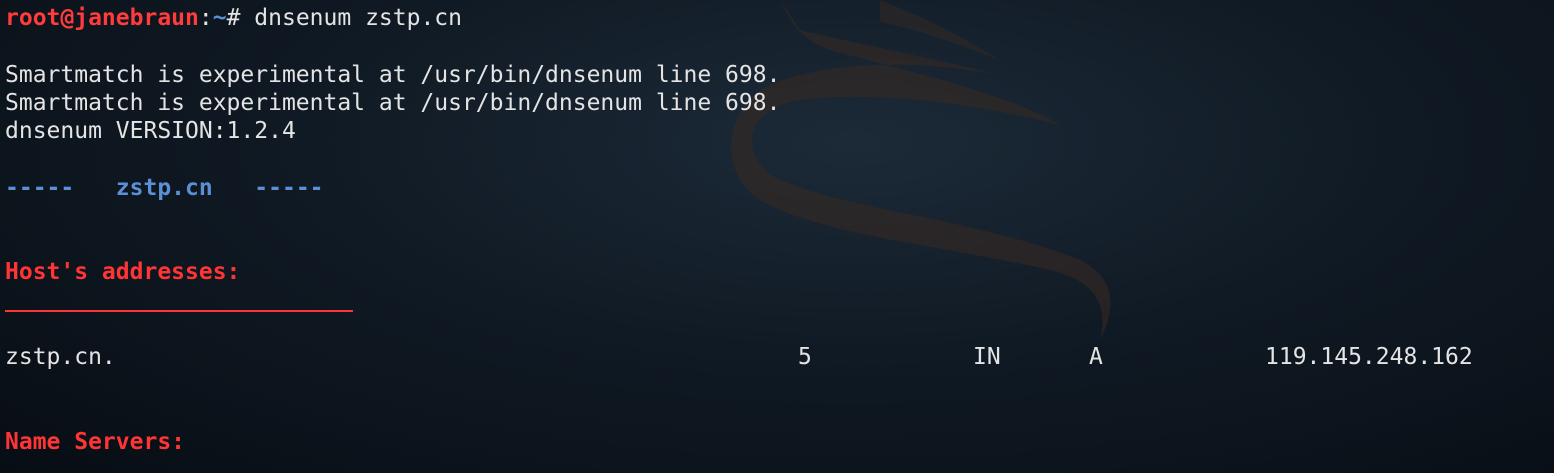 The height and width of the screenshot is (473, 1554). What do you see at coordinates (60, 357) in the screenshot?
I see `record-name: zstp.cn.` at bounding box center [60, 357].